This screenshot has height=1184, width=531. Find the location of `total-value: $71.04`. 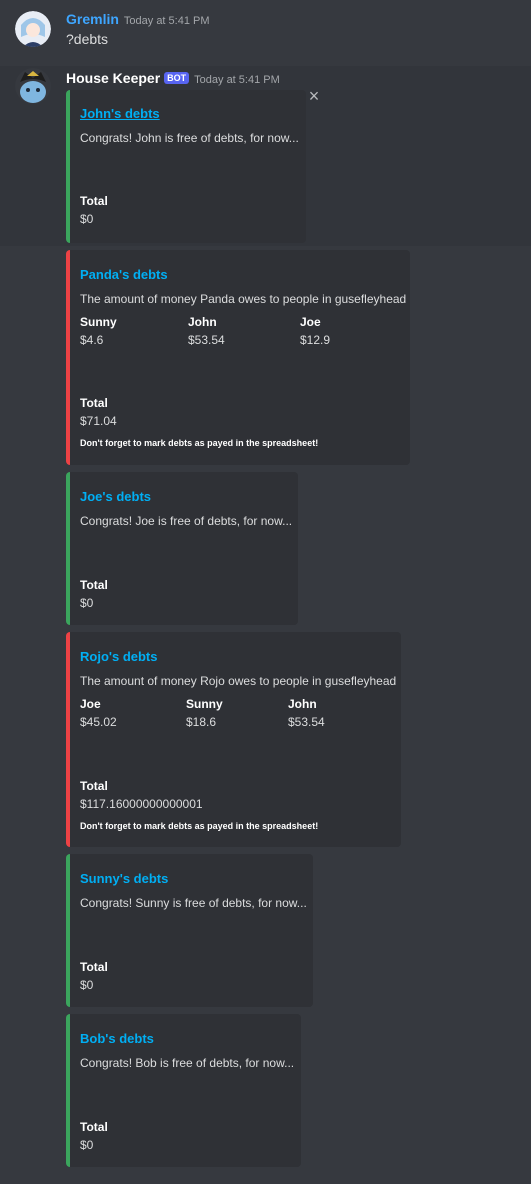

total-value: $71.04 is located at coordinates (98, 421).